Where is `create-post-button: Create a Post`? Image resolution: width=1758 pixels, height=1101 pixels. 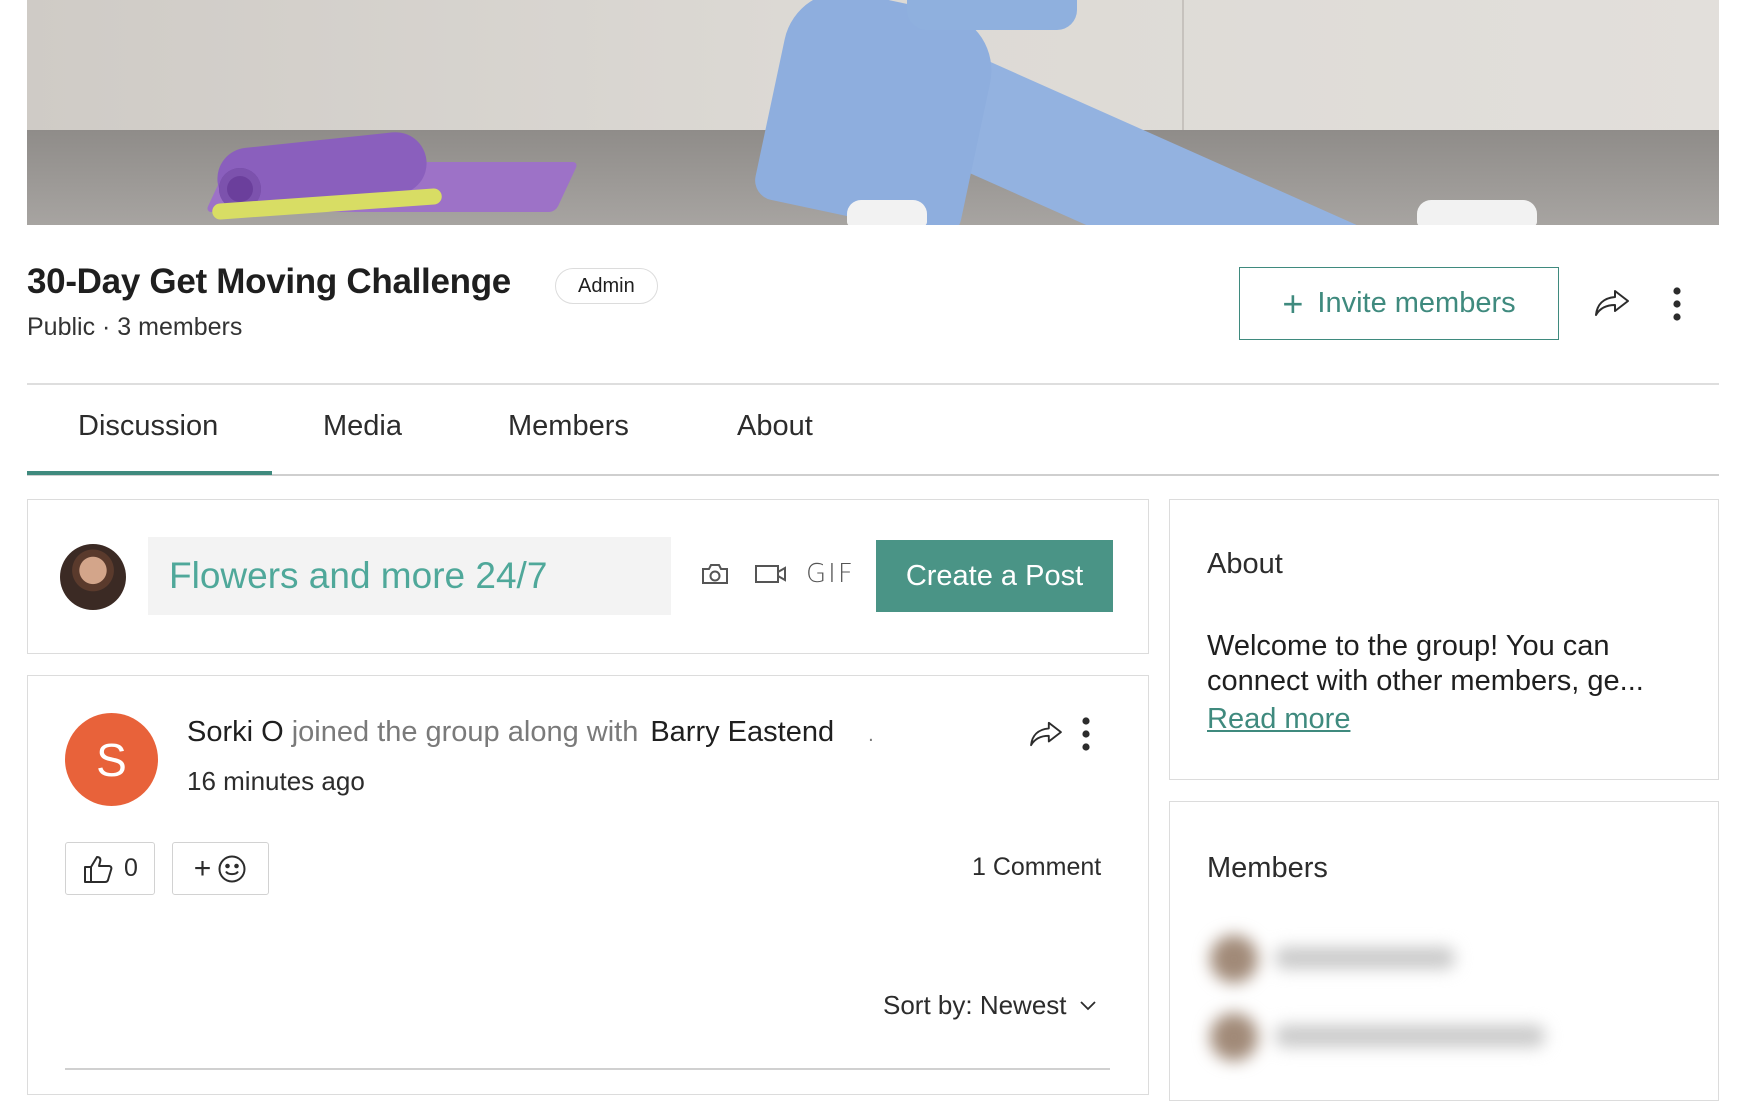
create-post-button: Create a Post is located at coordinates (994, 576).